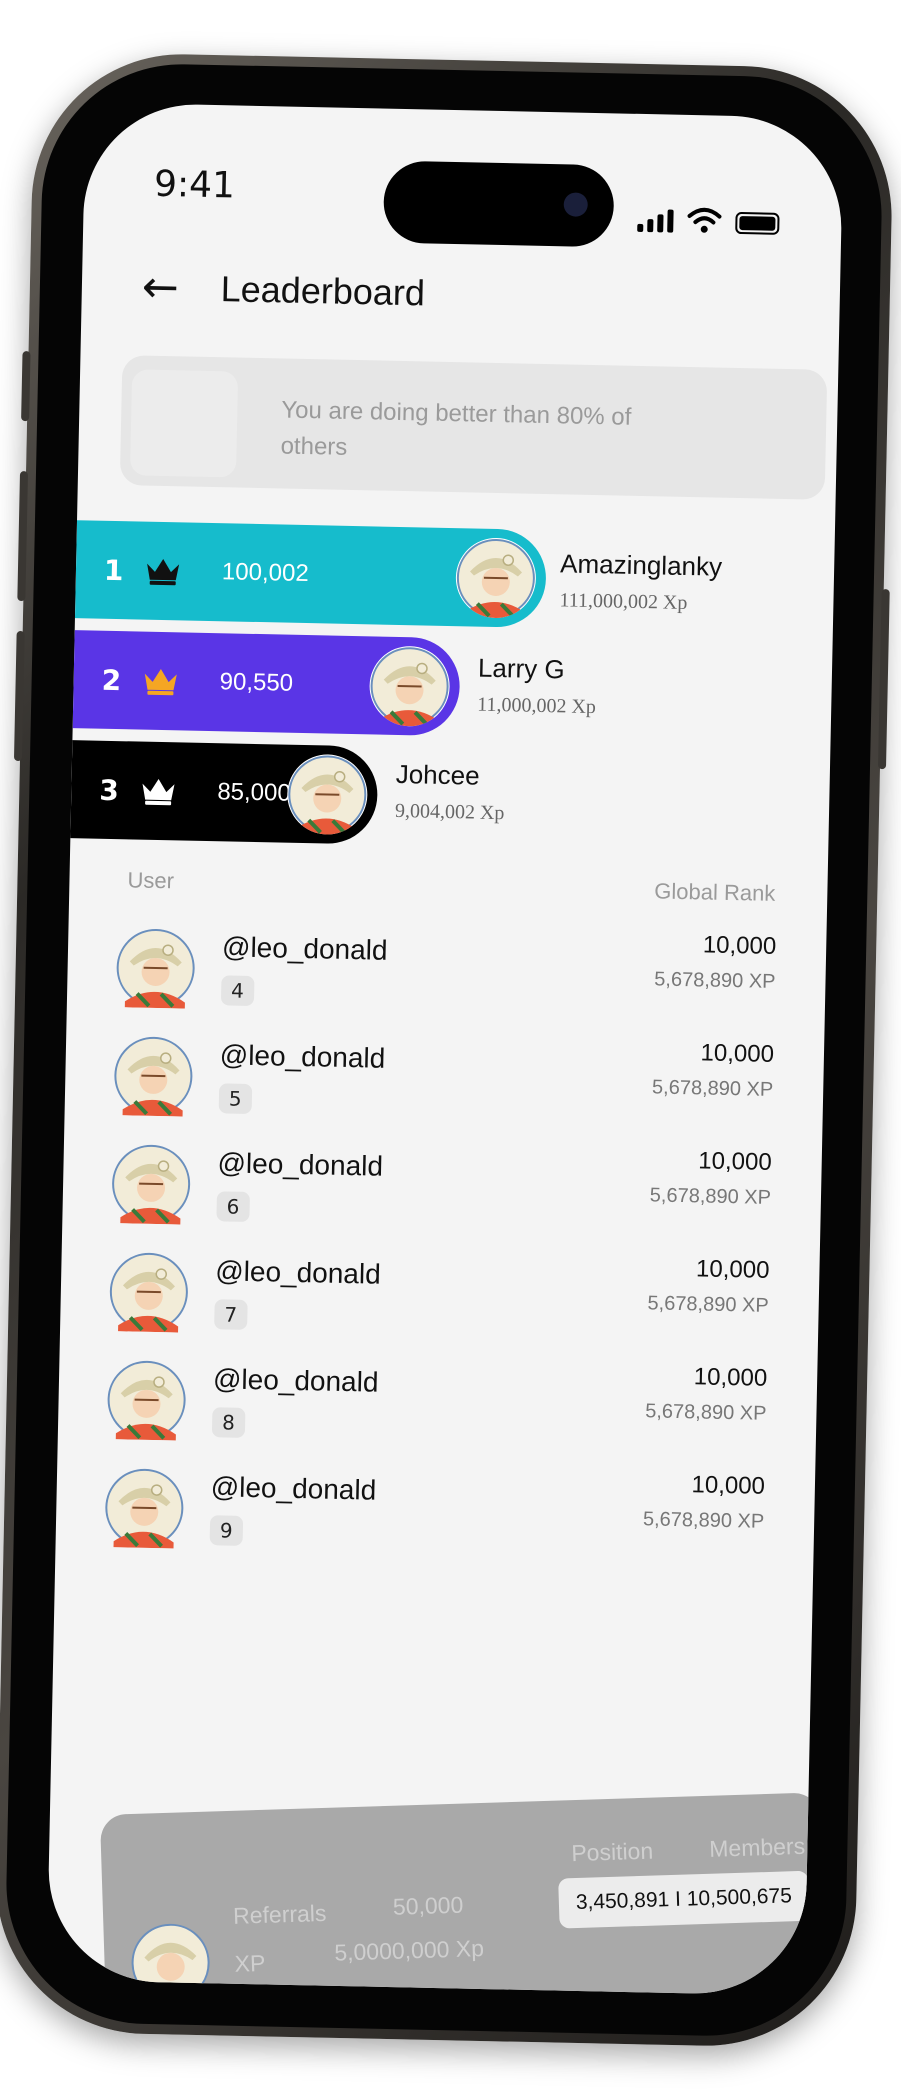 This screenshot has height=2097, width=901. Describe the element at coordinates (757, 223) in the screenshot. I see `battery-icon` at that location.